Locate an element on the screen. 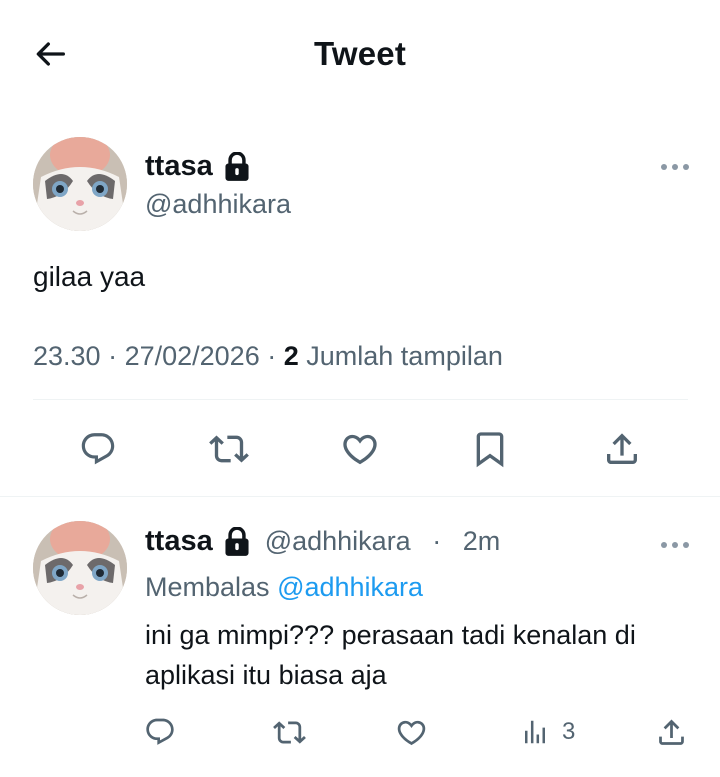 The width and height of the screenshot is (720, 777). reply-like-button is located at coordinates (411, 732).